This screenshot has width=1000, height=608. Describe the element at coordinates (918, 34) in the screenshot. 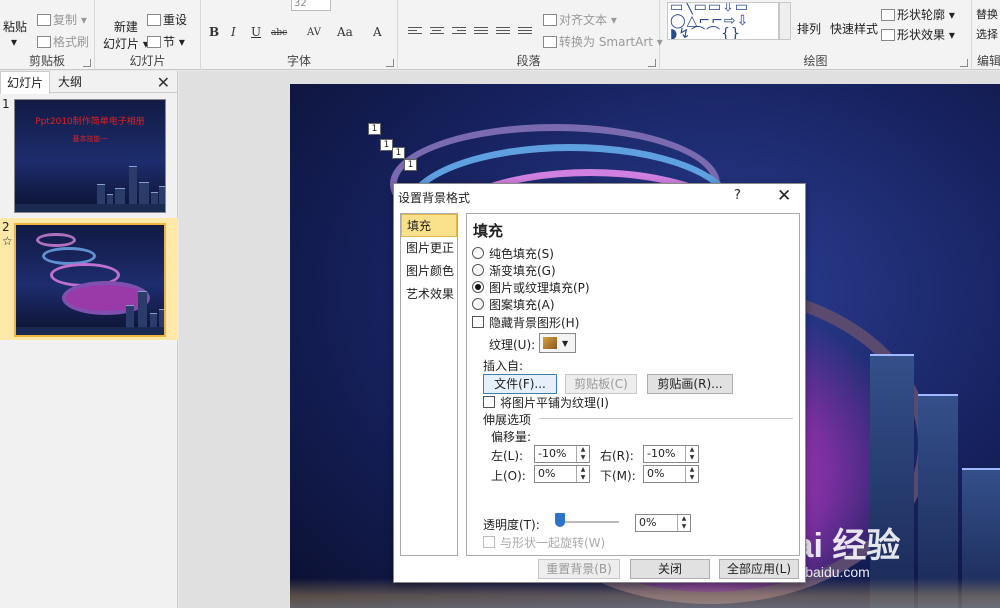

I see `shape-effects-button: 形状效果 ▾` at that location.